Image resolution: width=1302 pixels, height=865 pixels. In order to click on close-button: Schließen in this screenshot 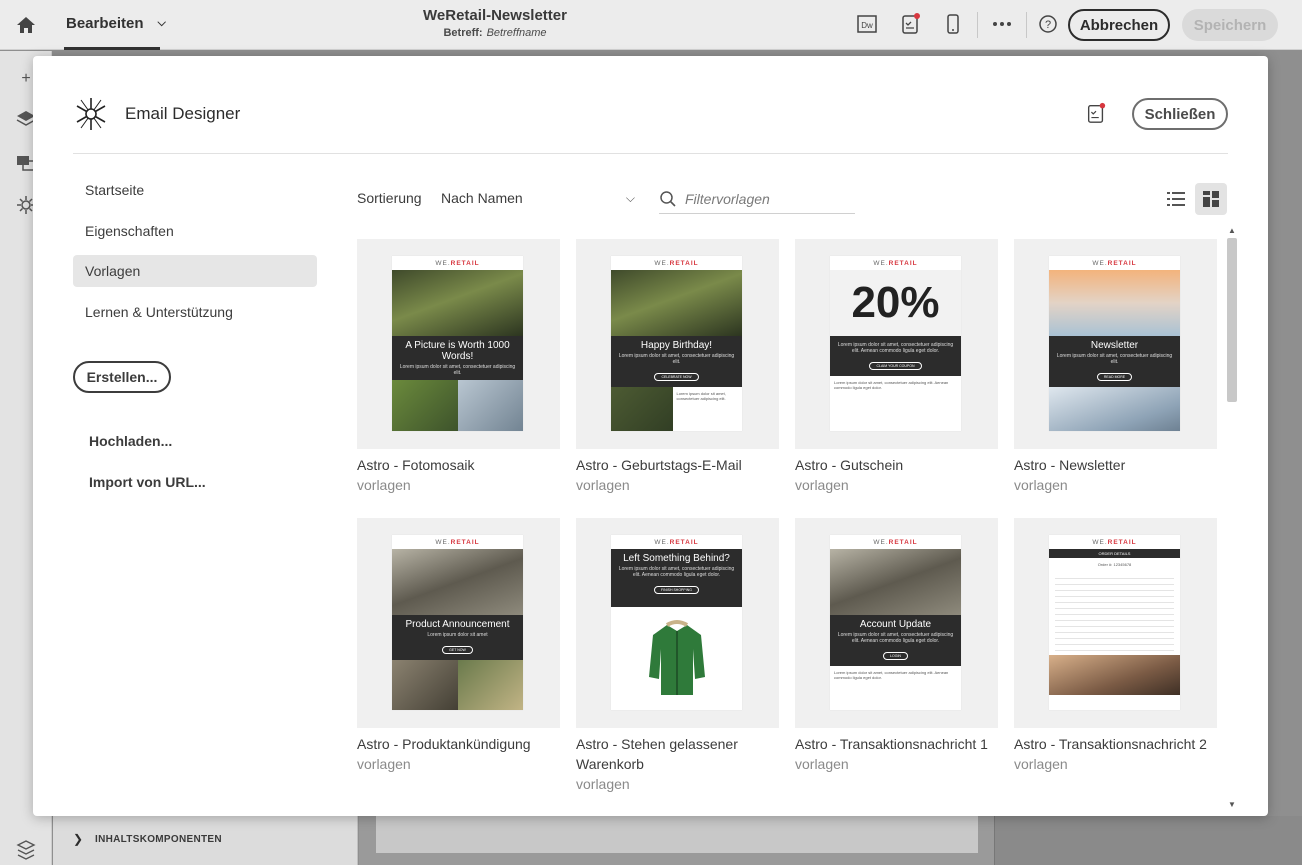, I will do `click(1180, 114)`.